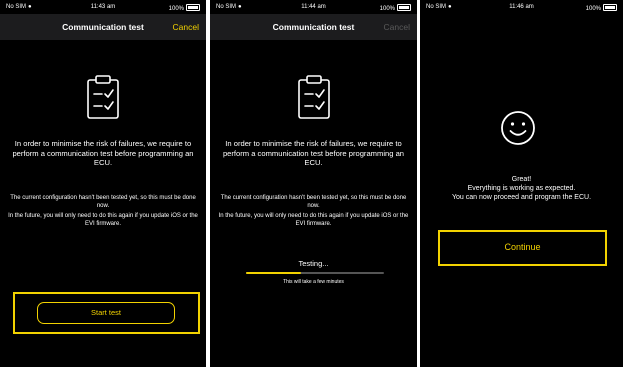  I want to click on status-bar: No SIM ● 11:43 am 100%, so click(103, 7).